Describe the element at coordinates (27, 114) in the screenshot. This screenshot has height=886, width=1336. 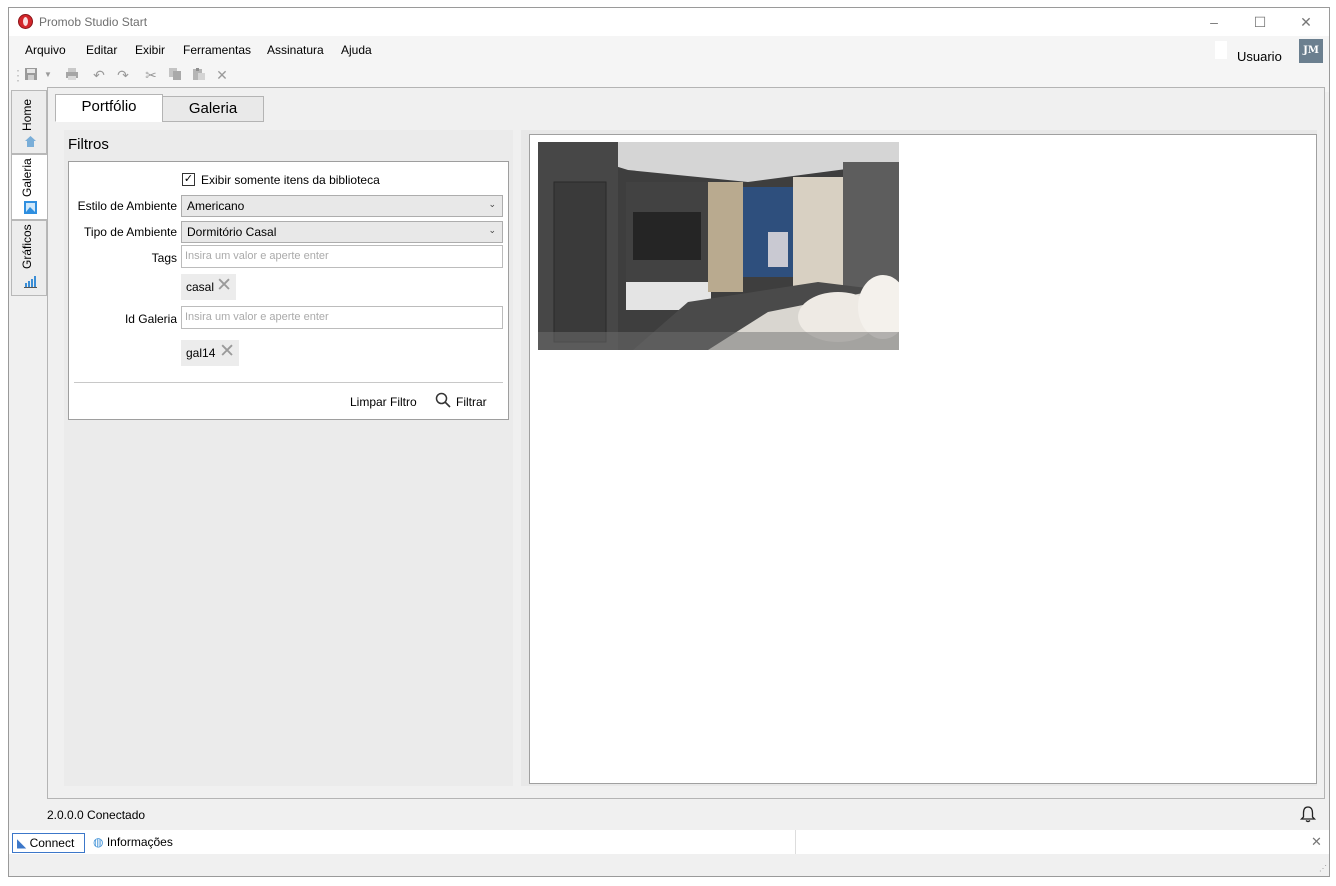
I see `sidetab-home-label: Home` at that location.